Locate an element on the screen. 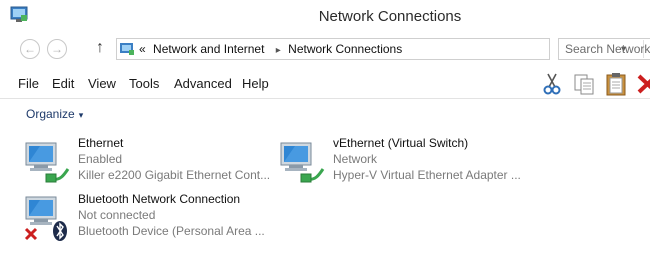 This screenshot has height=270, width=650. menu-view: View is located at coordinates (102, 83).